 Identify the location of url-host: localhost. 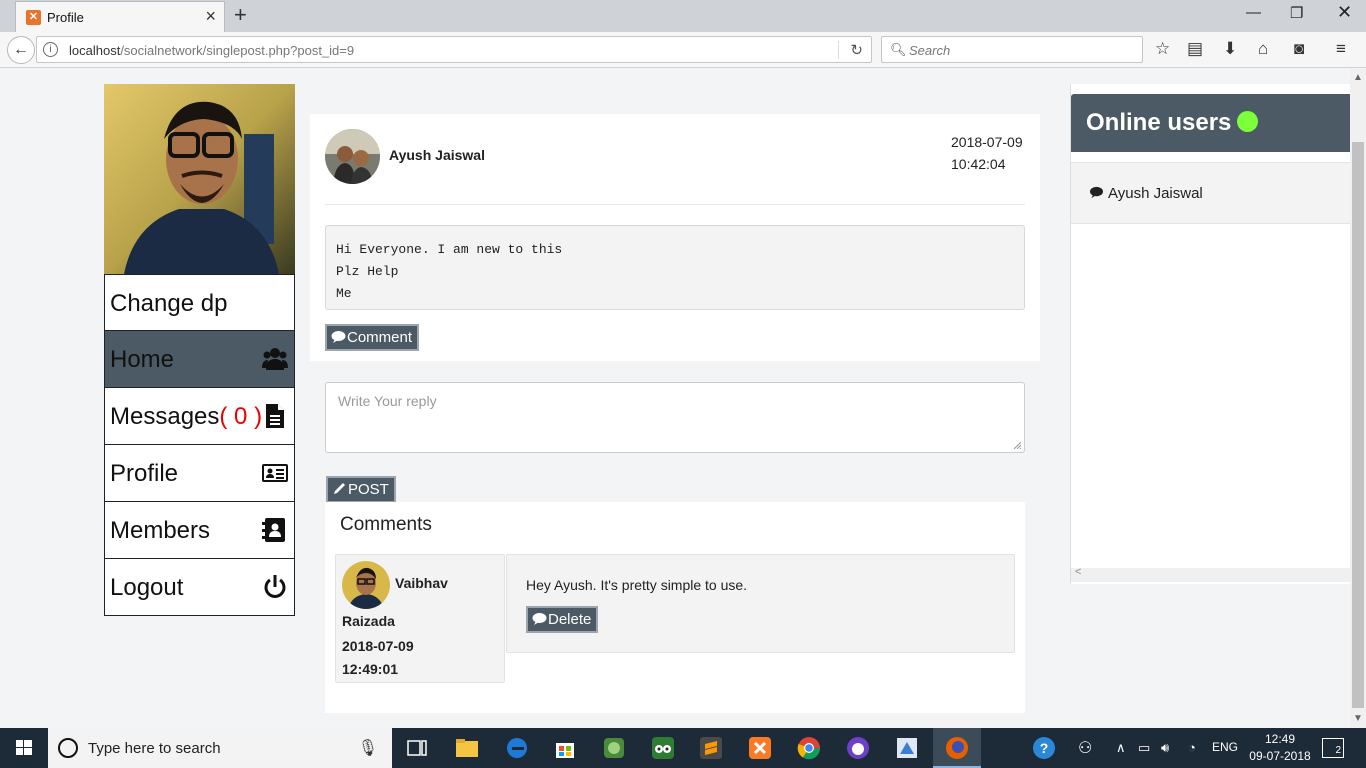
(95, 50).